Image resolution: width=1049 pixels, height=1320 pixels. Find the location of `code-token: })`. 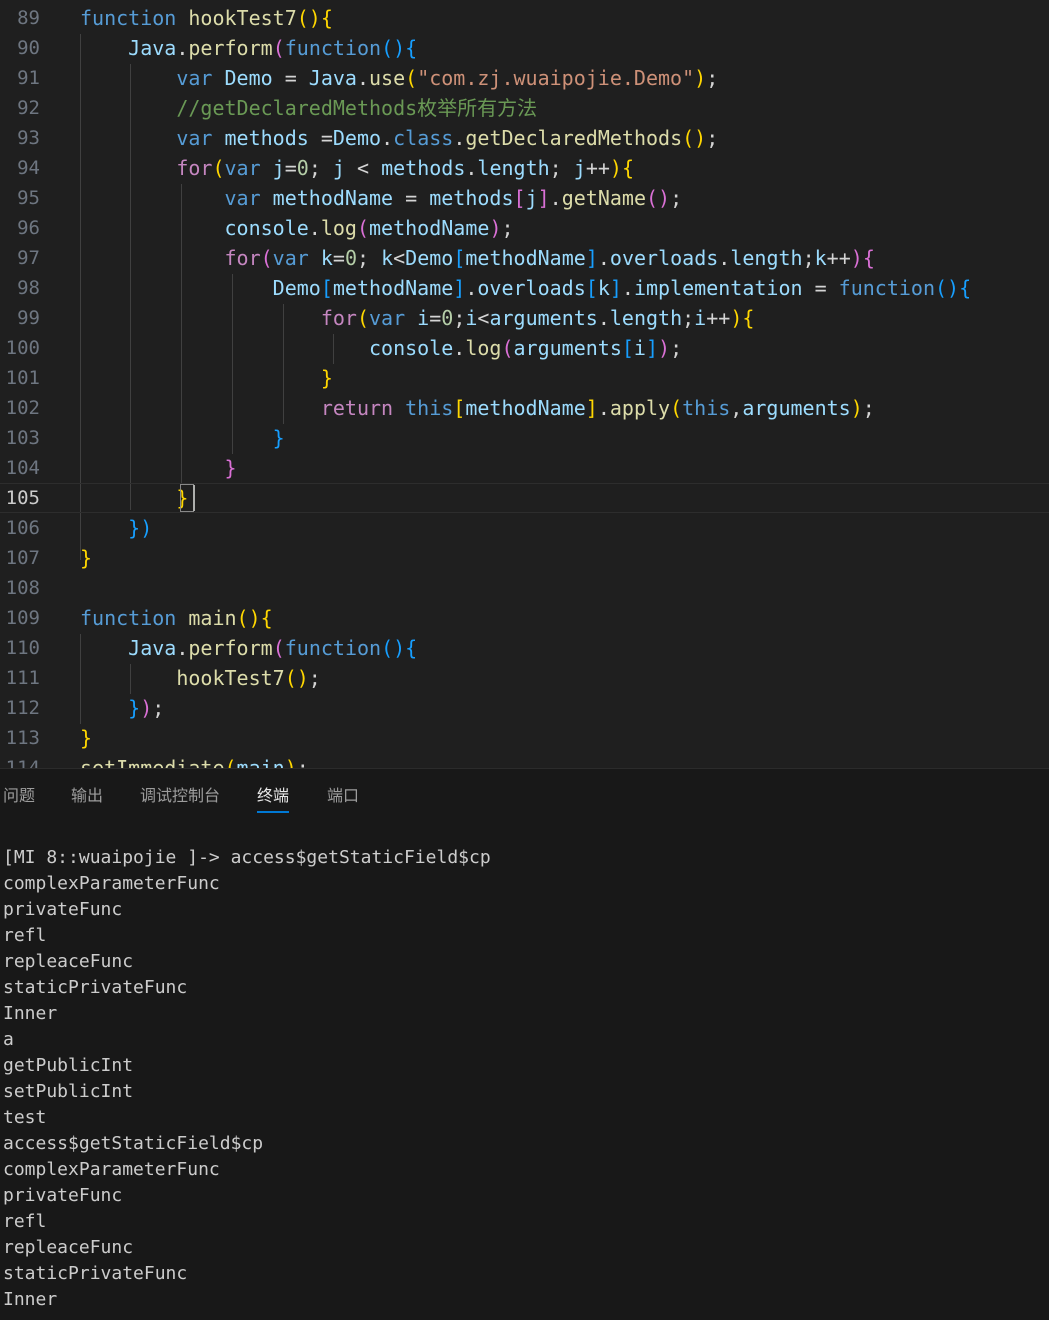

code-token: }) is located at coordinates (140, 528).